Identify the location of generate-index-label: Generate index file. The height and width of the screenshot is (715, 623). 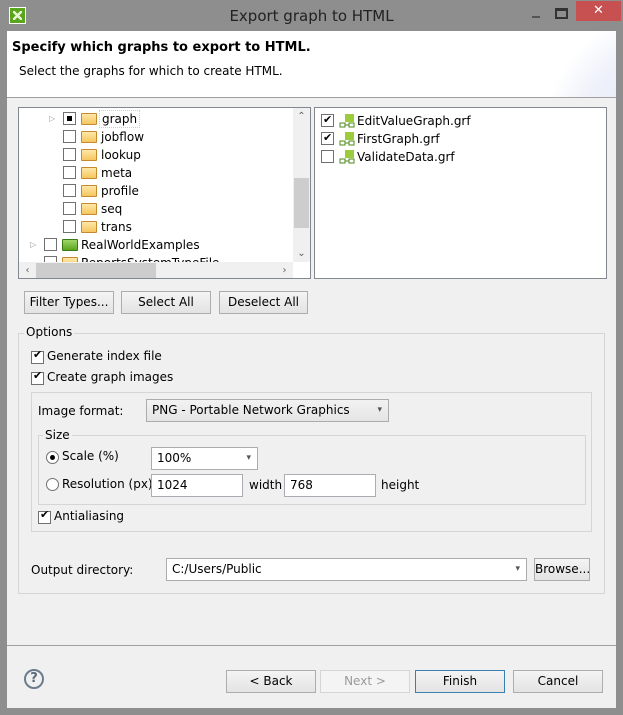
(104, 356).